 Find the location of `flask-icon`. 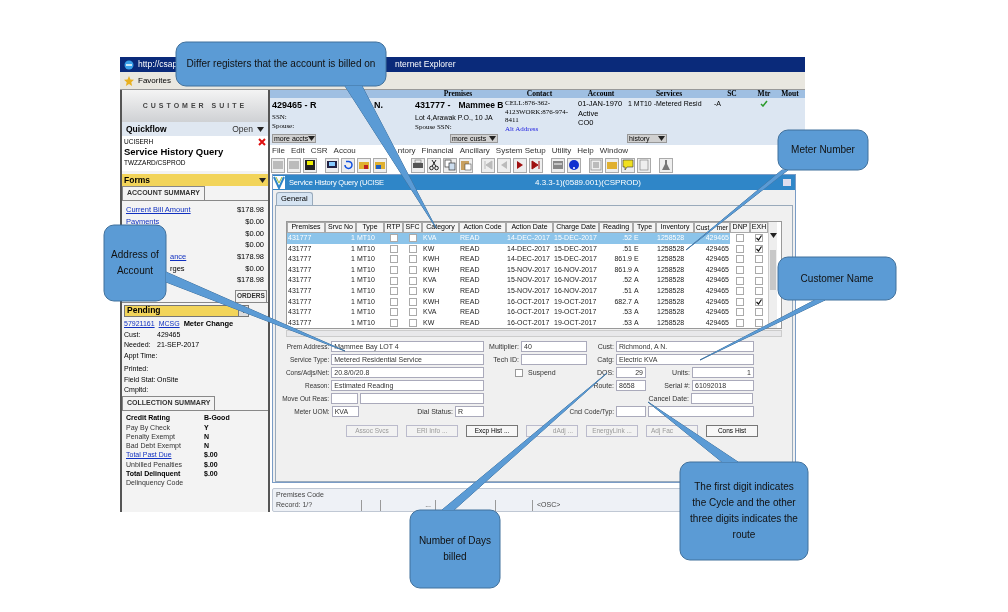

flask-icon is located at coordinates (666, 165).